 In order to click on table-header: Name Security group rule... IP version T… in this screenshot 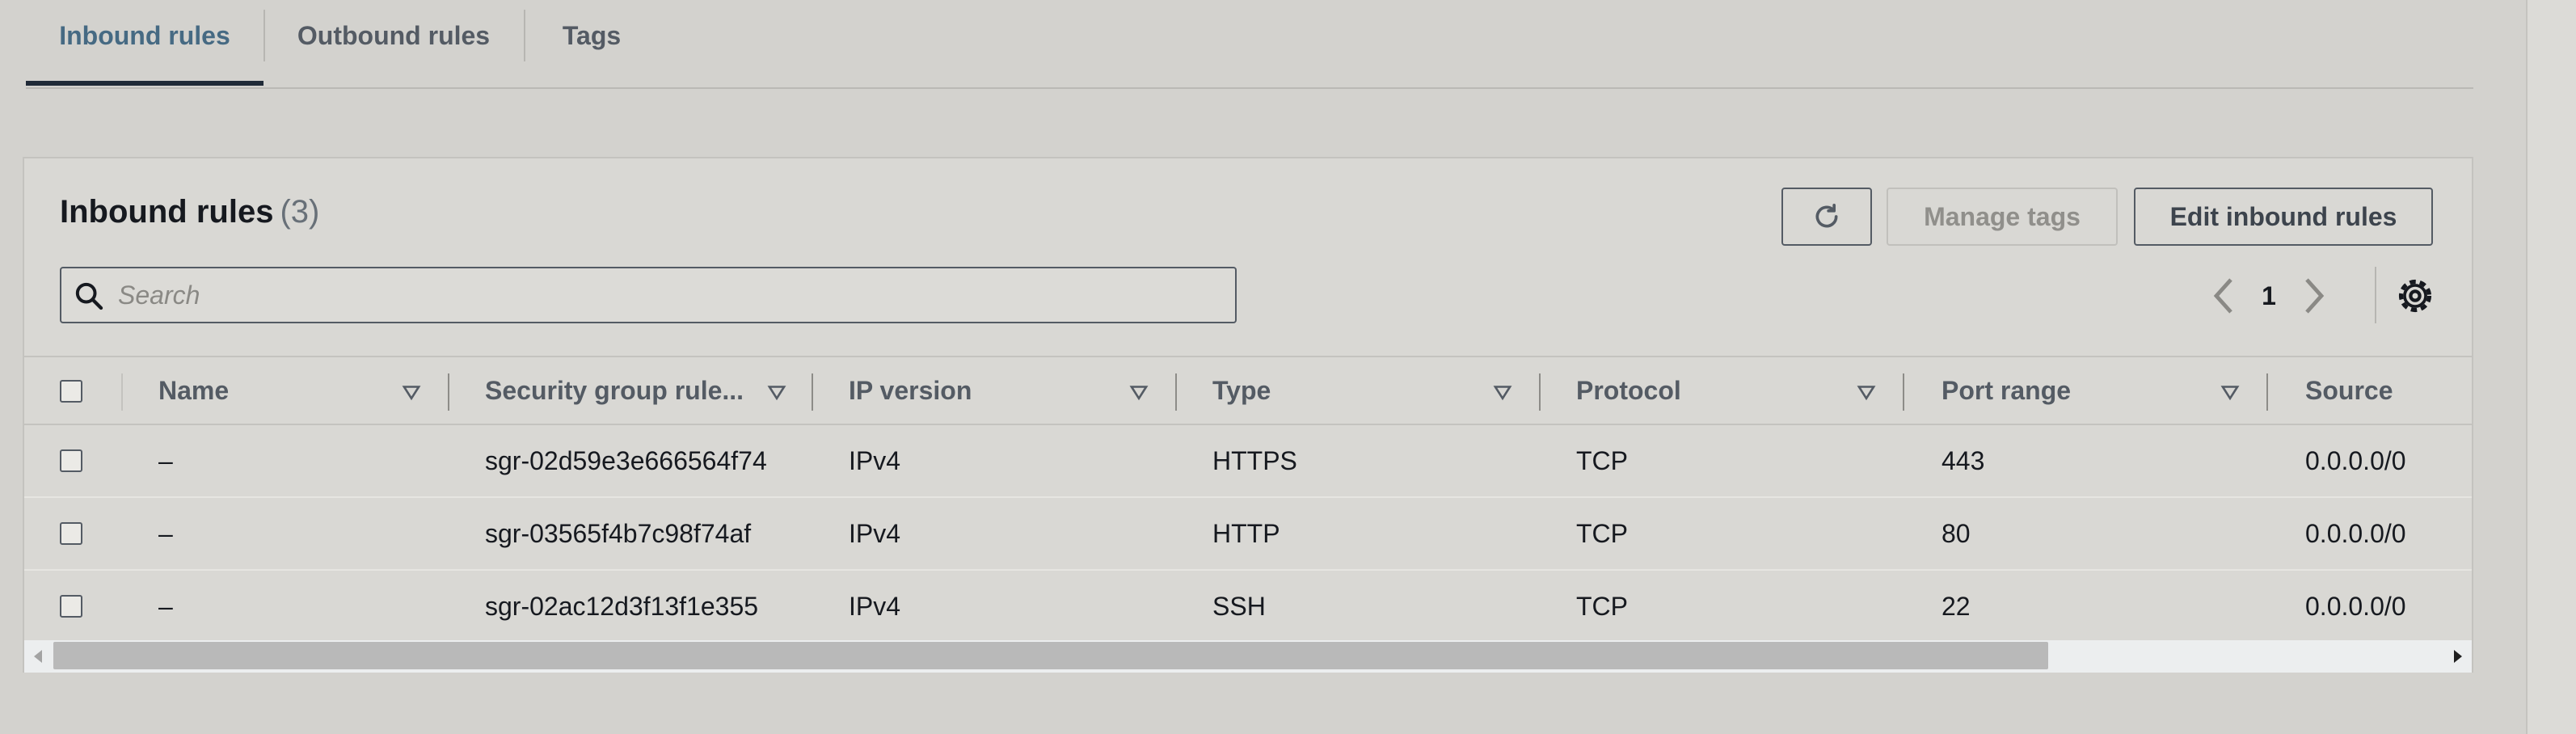, I will do `click(1248, 390)`.